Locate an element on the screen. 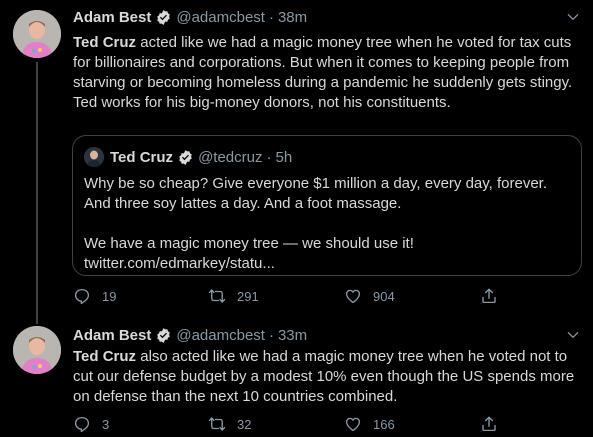 Image resolution: width=593 pixels, height=437 pixels. reply-count: 3 is located at coordinates (106, 424).